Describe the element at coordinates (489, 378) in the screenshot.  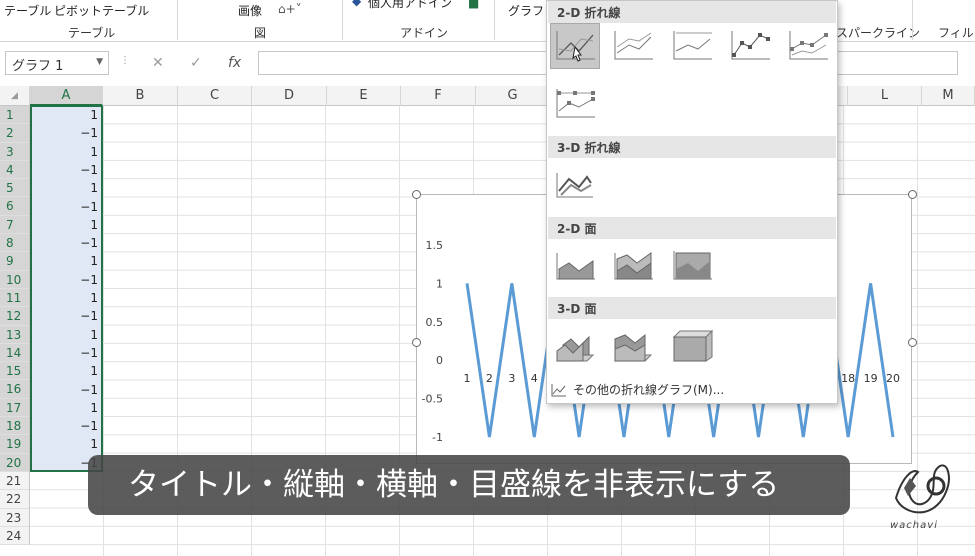
I see `x-tick-label: 2` at that location.